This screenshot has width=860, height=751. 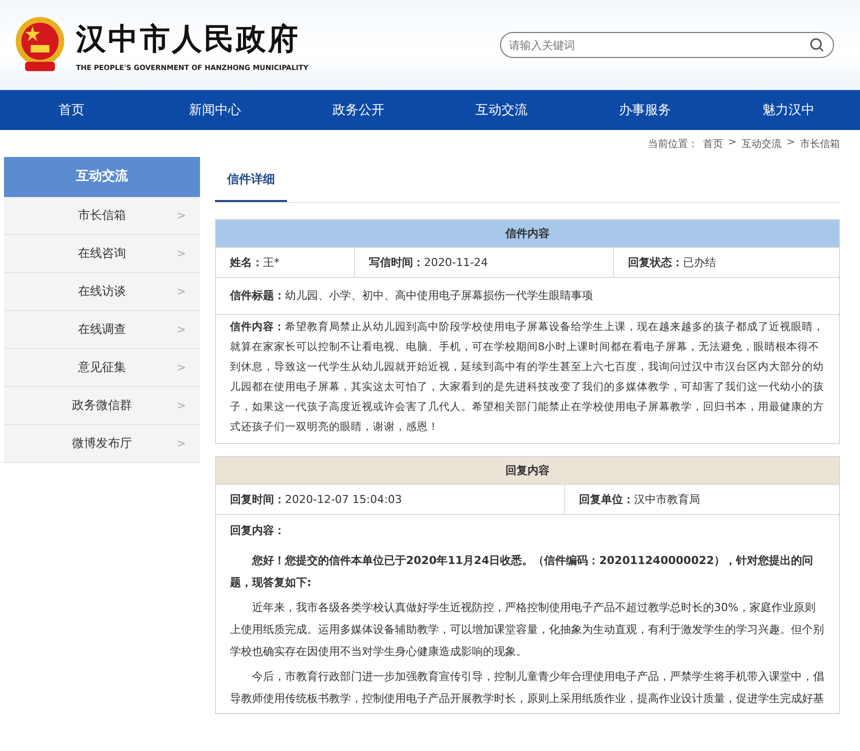 I want to click on reply-paragraph: 今后，市教育行政部门进一步加强教育宣传引导，控制儿童青少年合理使用电子产品，严禁学生将手机带入课堂中，倡导教师使用传统板书教学，控制使用电子产品开展教学时长，原则上采用纸质作业，提高作业设计质量，促进学生完成好基, so click(x=527, y=688).